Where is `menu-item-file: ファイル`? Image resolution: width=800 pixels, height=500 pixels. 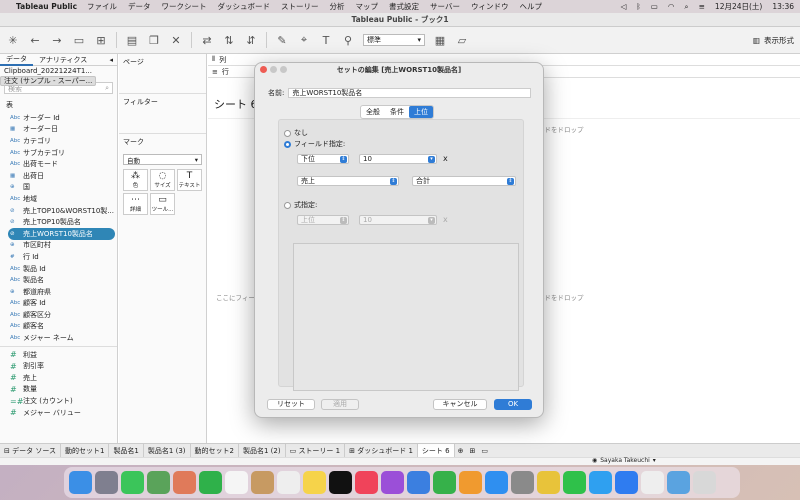 menu-item-file: ファイル is located at coordinates (102, 6).